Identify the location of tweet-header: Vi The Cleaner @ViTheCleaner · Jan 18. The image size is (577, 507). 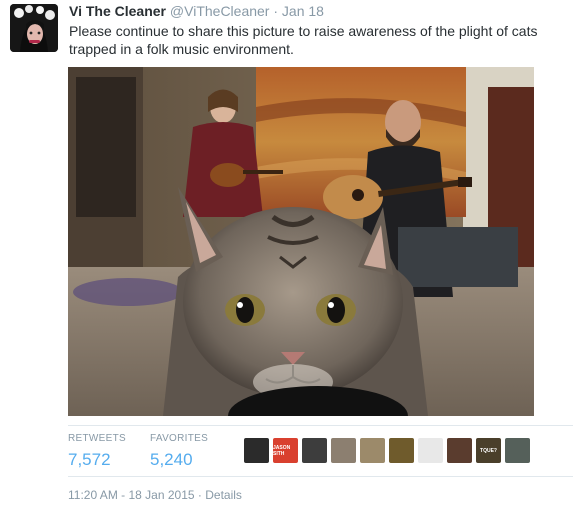
(196, 11).